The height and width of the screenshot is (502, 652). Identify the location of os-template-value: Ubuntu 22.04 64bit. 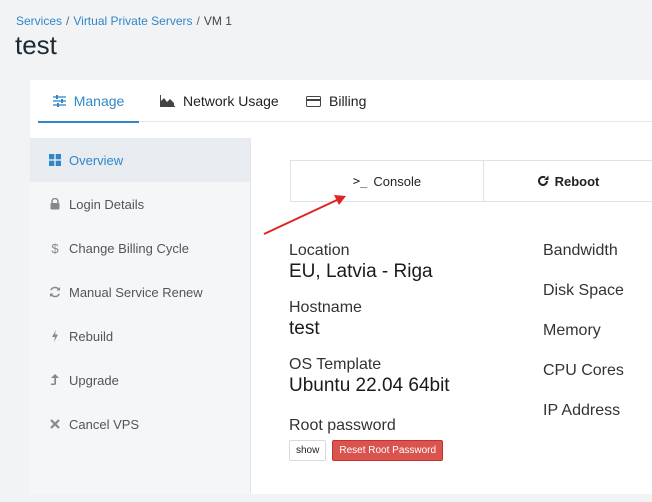
(369, 385).